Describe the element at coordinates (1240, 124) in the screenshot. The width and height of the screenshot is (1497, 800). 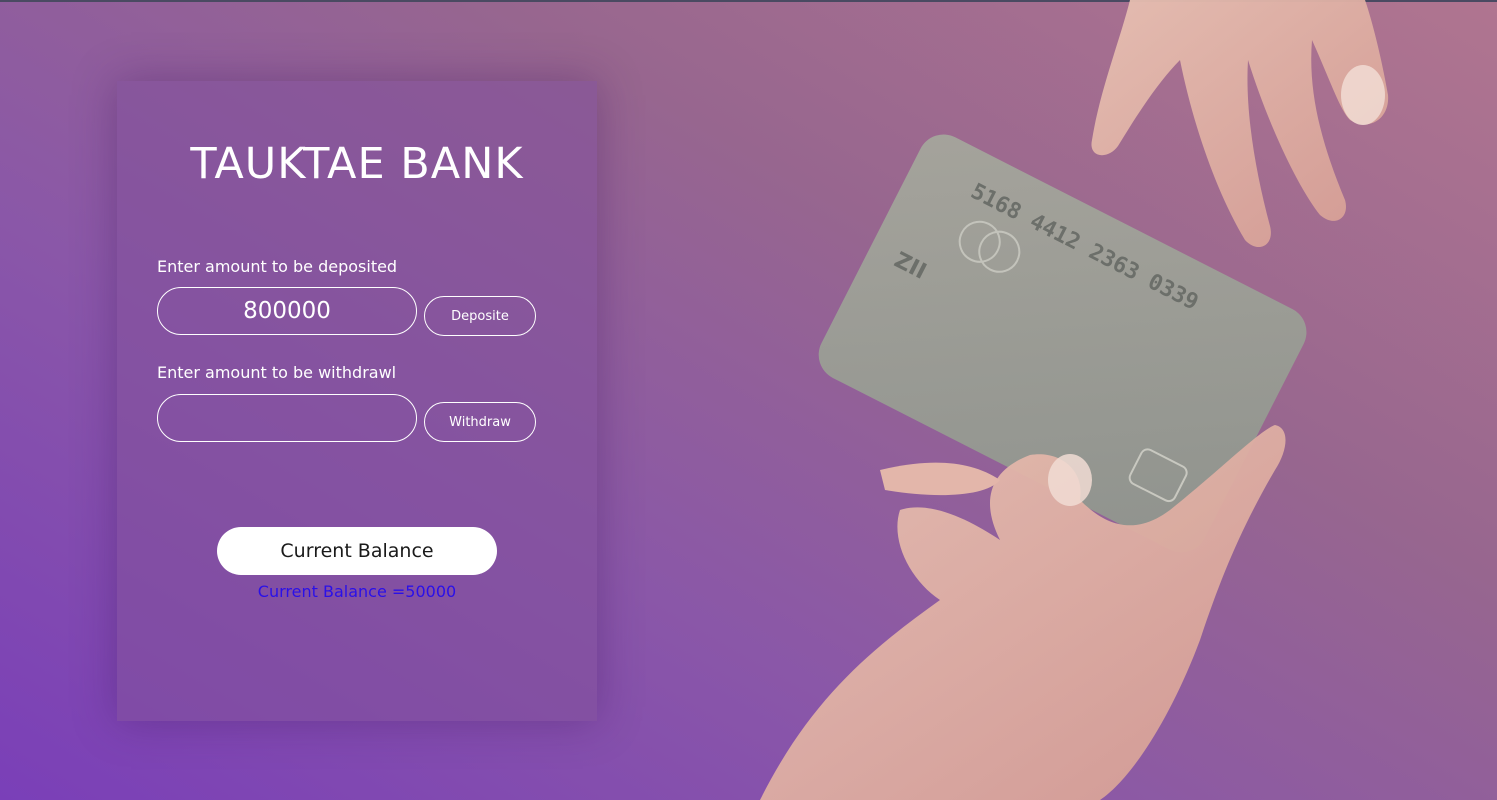
I see `upper-hand` at that location.